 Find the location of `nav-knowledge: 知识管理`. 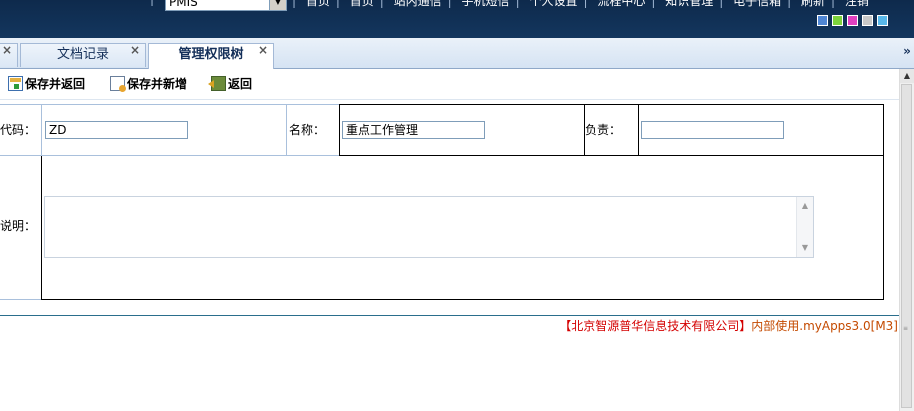

nav-knowledge: 知识管理 is located at coordinates (689, 4).